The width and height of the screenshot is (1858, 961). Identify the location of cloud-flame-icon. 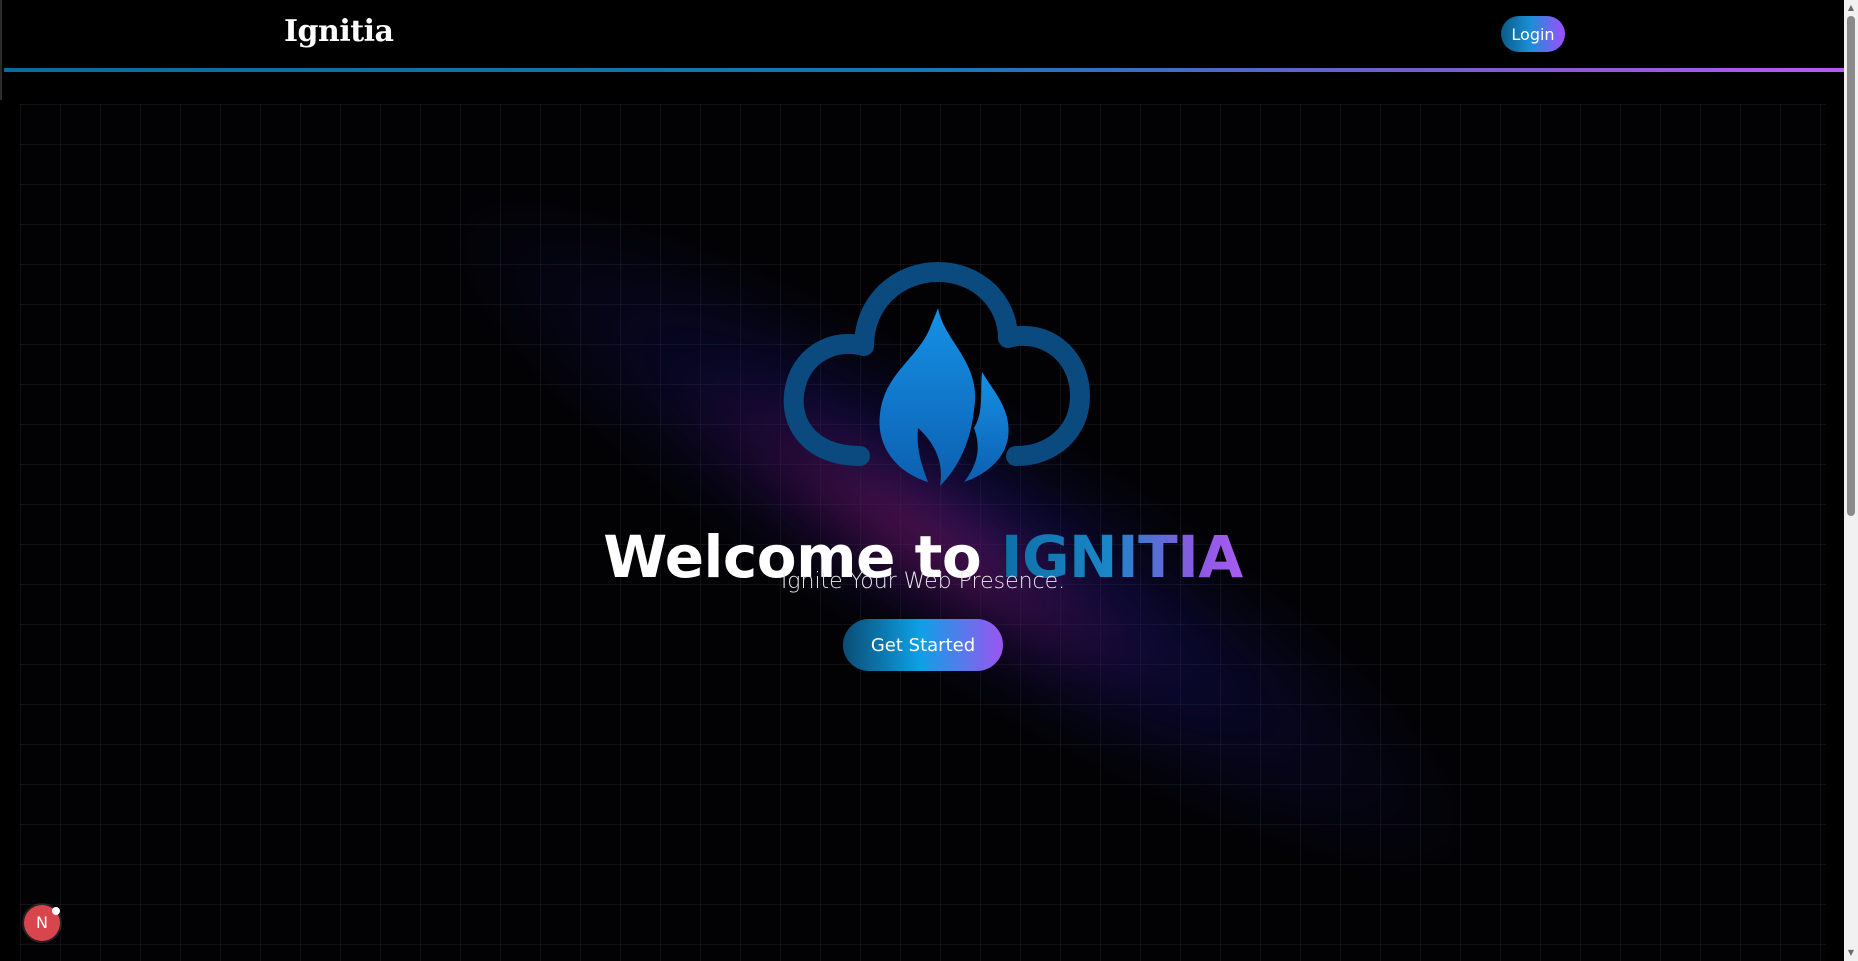
(936, 374).